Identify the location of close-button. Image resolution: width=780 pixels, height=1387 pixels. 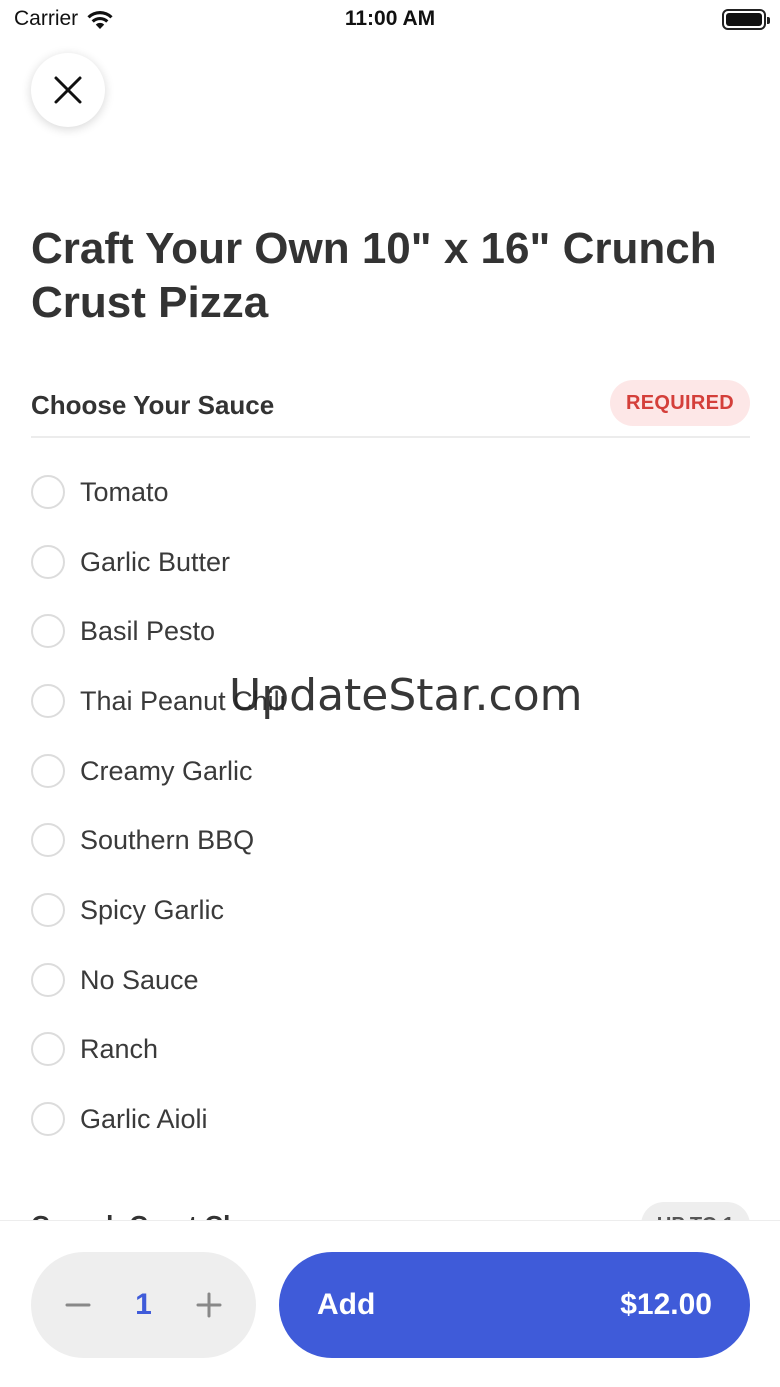
(68, 90).